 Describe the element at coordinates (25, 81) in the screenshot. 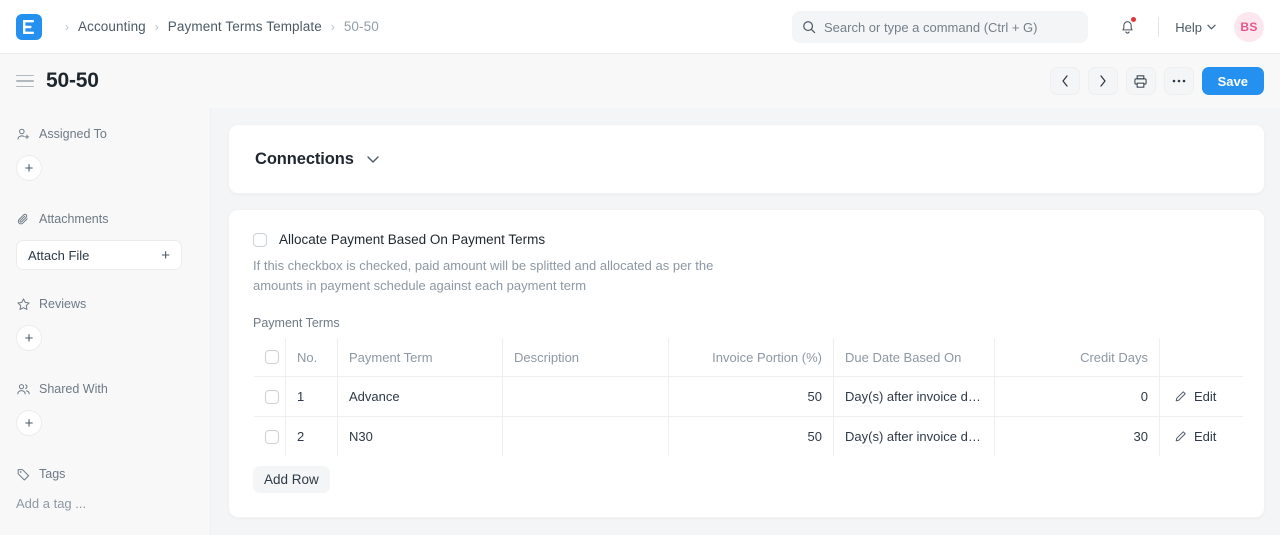

I see `sidebar-toggle-icon` at that location.